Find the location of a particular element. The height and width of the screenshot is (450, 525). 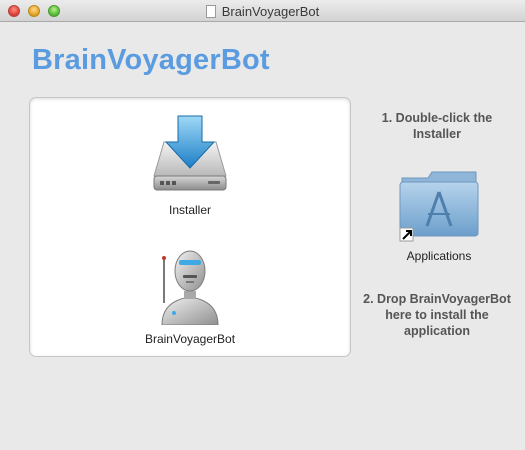

applications-label: Applications is located at coordinates (439, 256).